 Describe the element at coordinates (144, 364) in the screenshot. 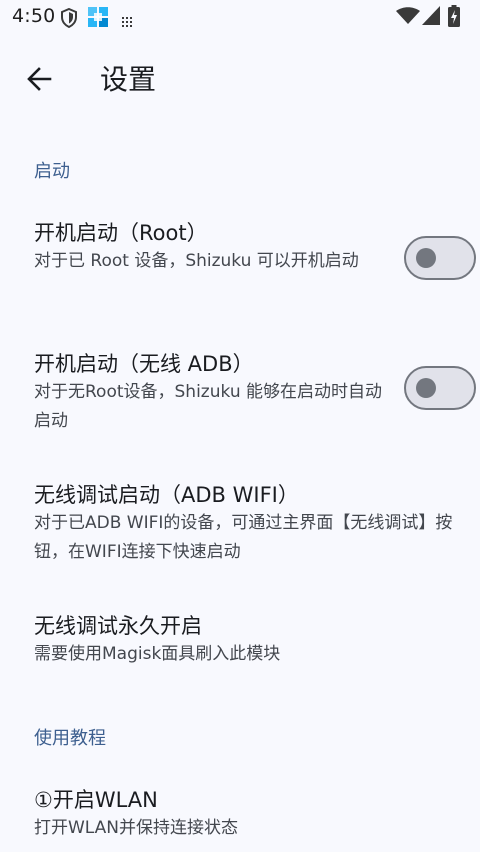

I see `pref-title: 开机启动（无线 ADB）` at that location.